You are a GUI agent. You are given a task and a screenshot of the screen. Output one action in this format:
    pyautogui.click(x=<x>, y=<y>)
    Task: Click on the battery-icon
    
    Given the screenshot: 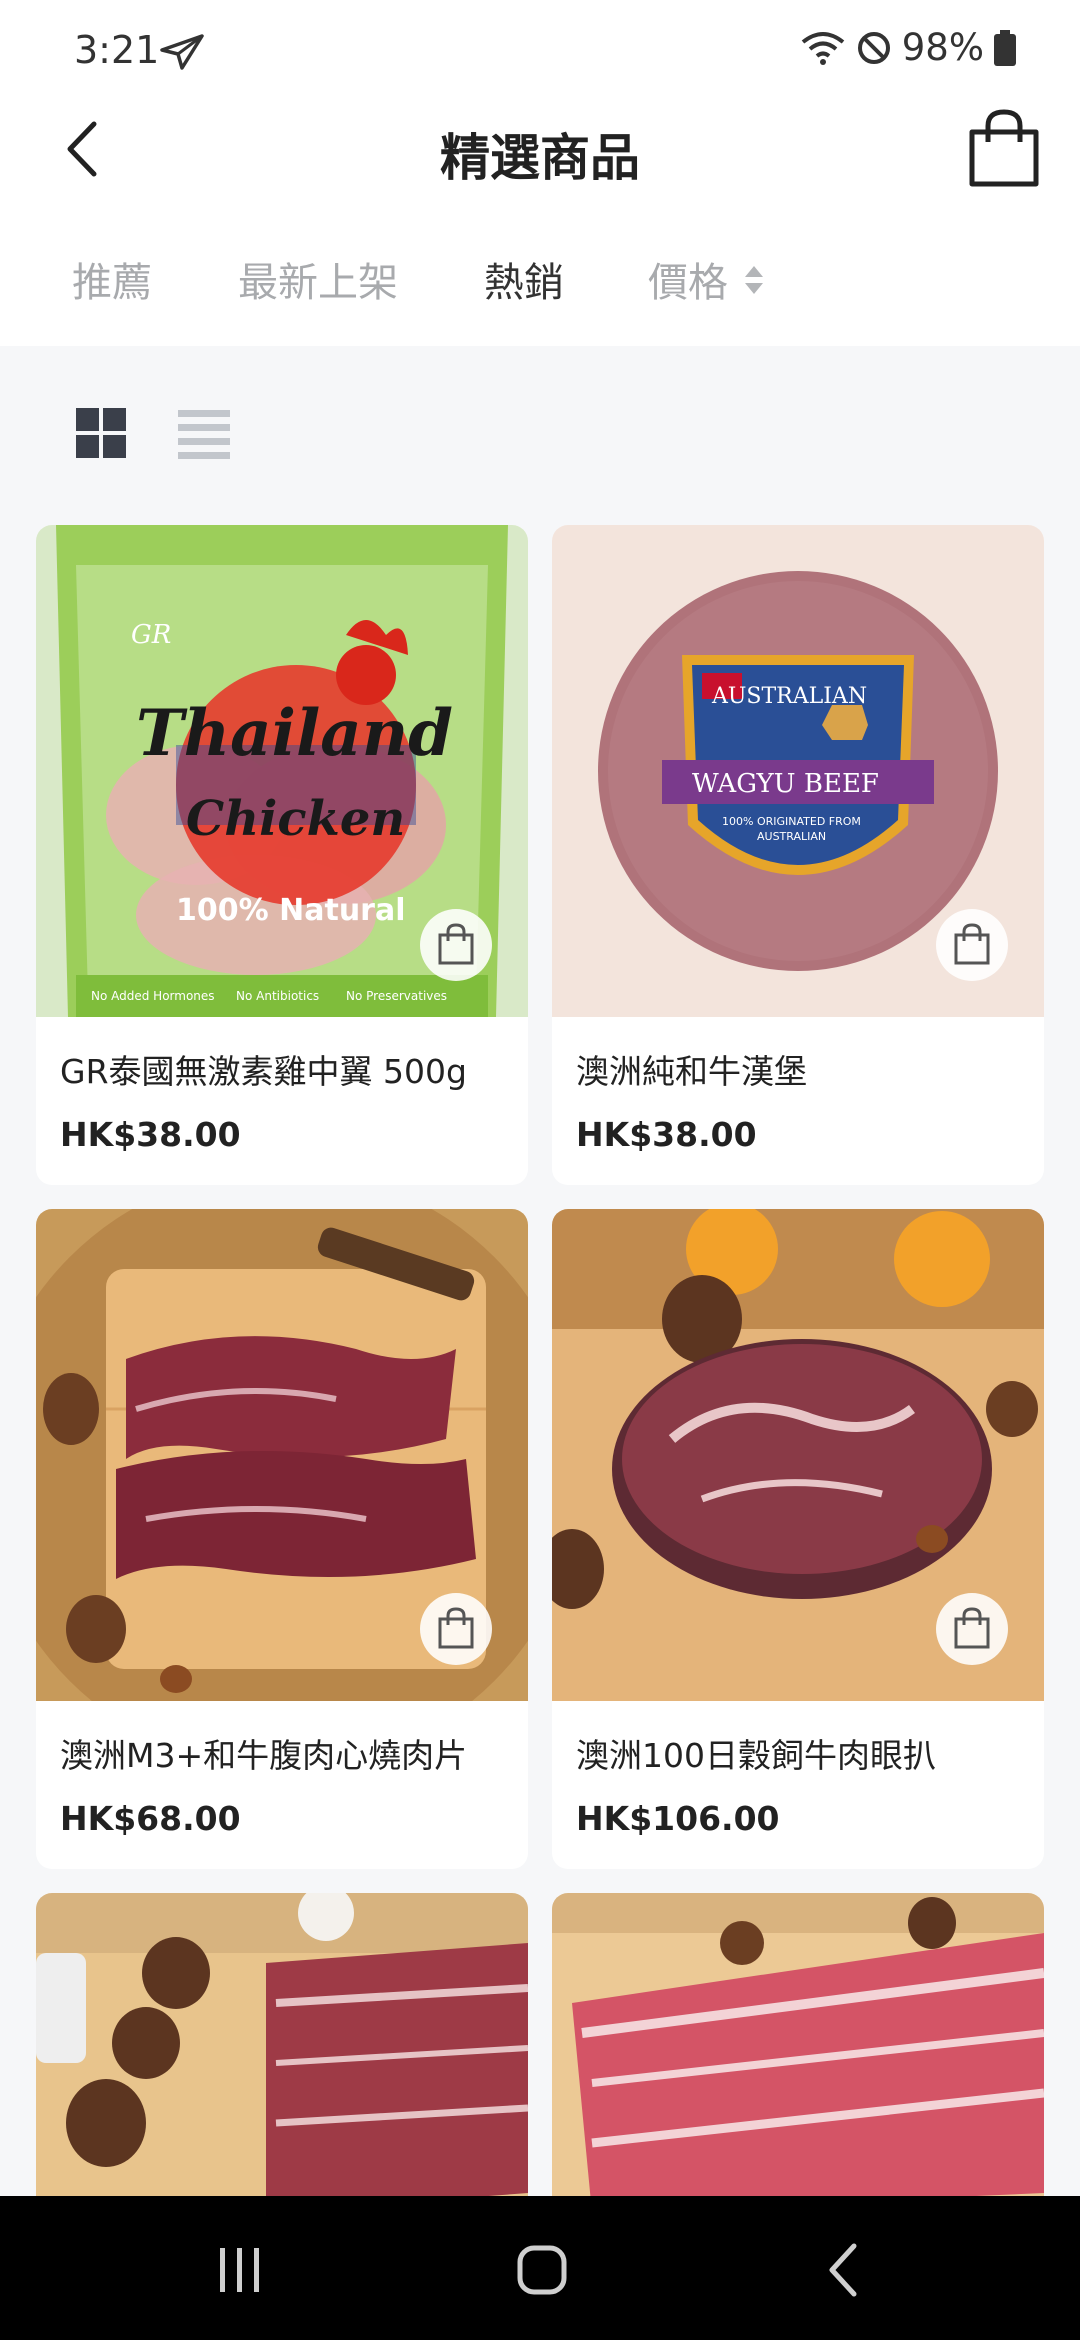 What is the action you would take?
    pyautogui.click(x=1005, y=47)
    